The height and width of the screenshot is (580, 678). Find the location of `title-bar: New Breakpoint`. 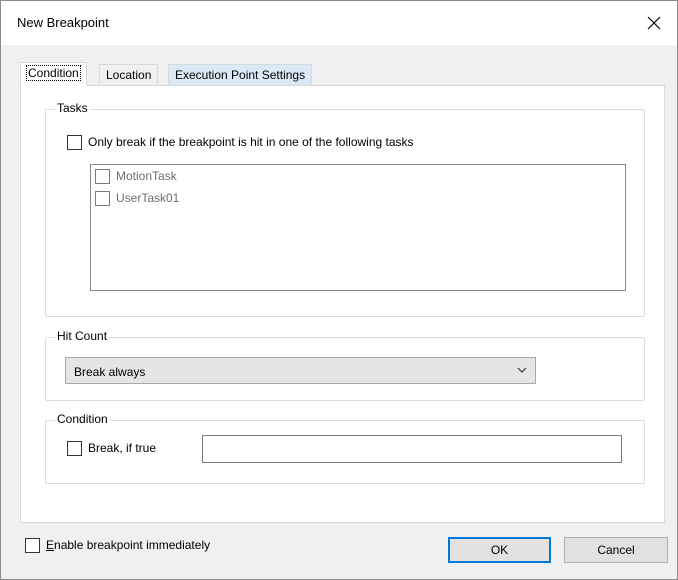

title-bar: New Breakpoint is located at coordinates (339, 23).